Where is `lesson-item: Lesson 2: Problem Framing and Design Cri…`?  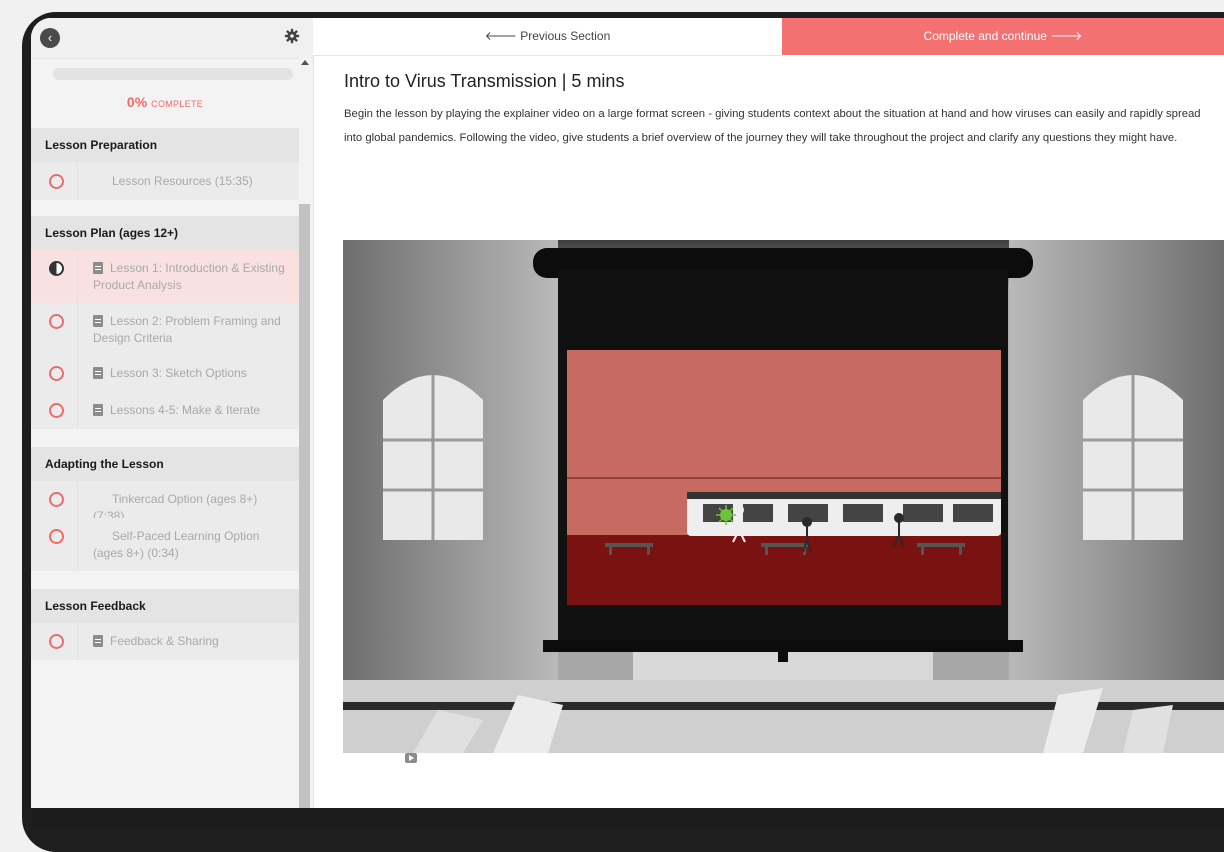
lesson-item: Lesson 2: Problem Framing and Design Cri… is located at coordinates (165, 329).